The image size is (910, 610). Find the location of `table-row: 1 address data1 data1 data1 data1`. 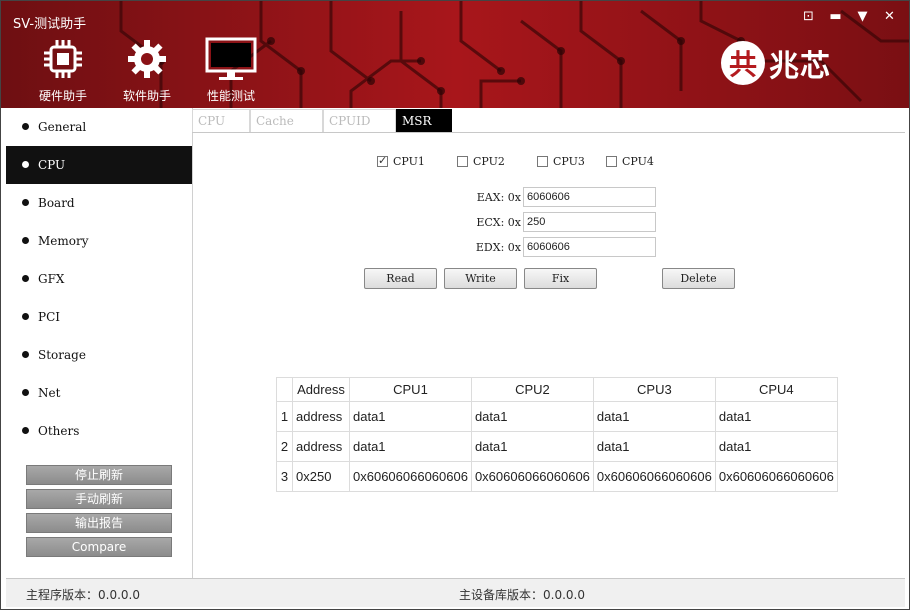

table-row: 1 address data1 data1 data1 data1 is located at coordinates (557, 416).